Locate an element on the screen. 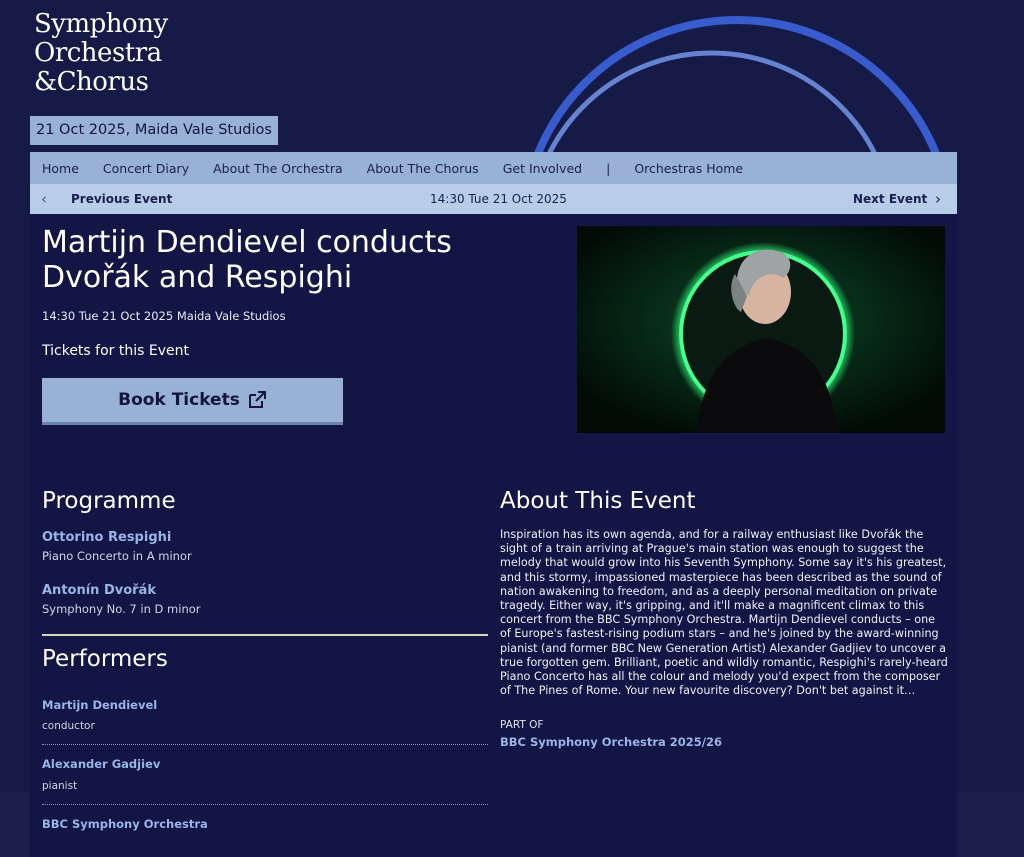 Image resolution: width=1024 pixels, height=857 pixels. external-link-icon is located at coordinates (257, 399).